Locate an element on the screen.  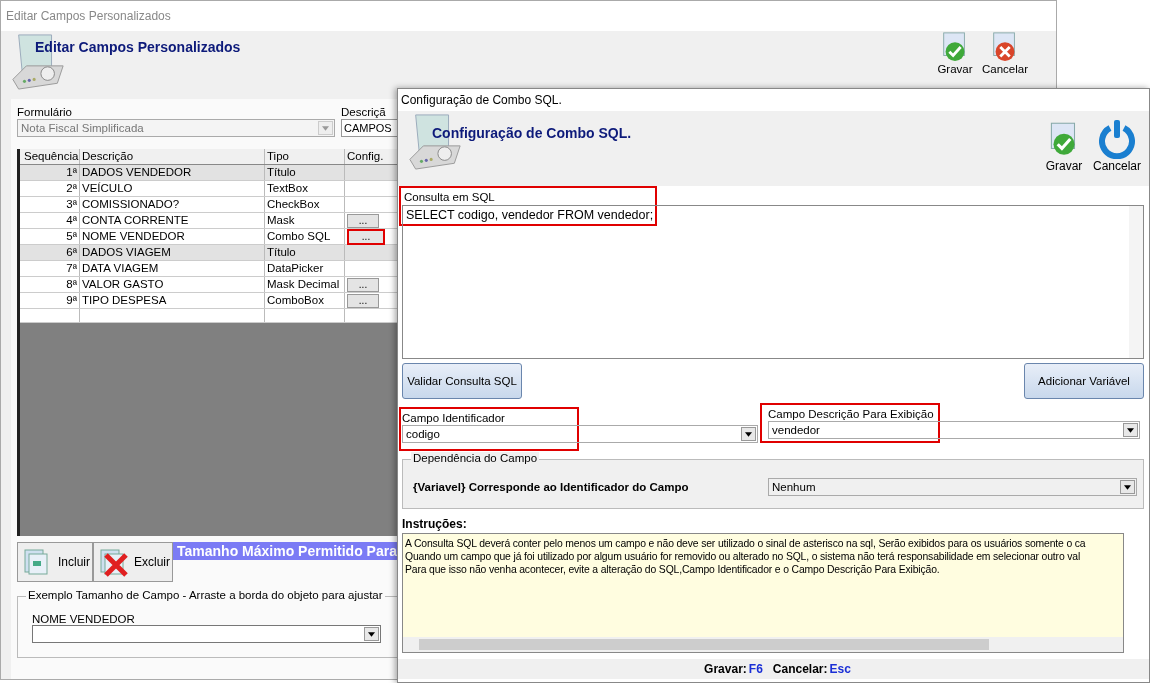
shortcut-key: F6 is located at coordinates (755, 669).